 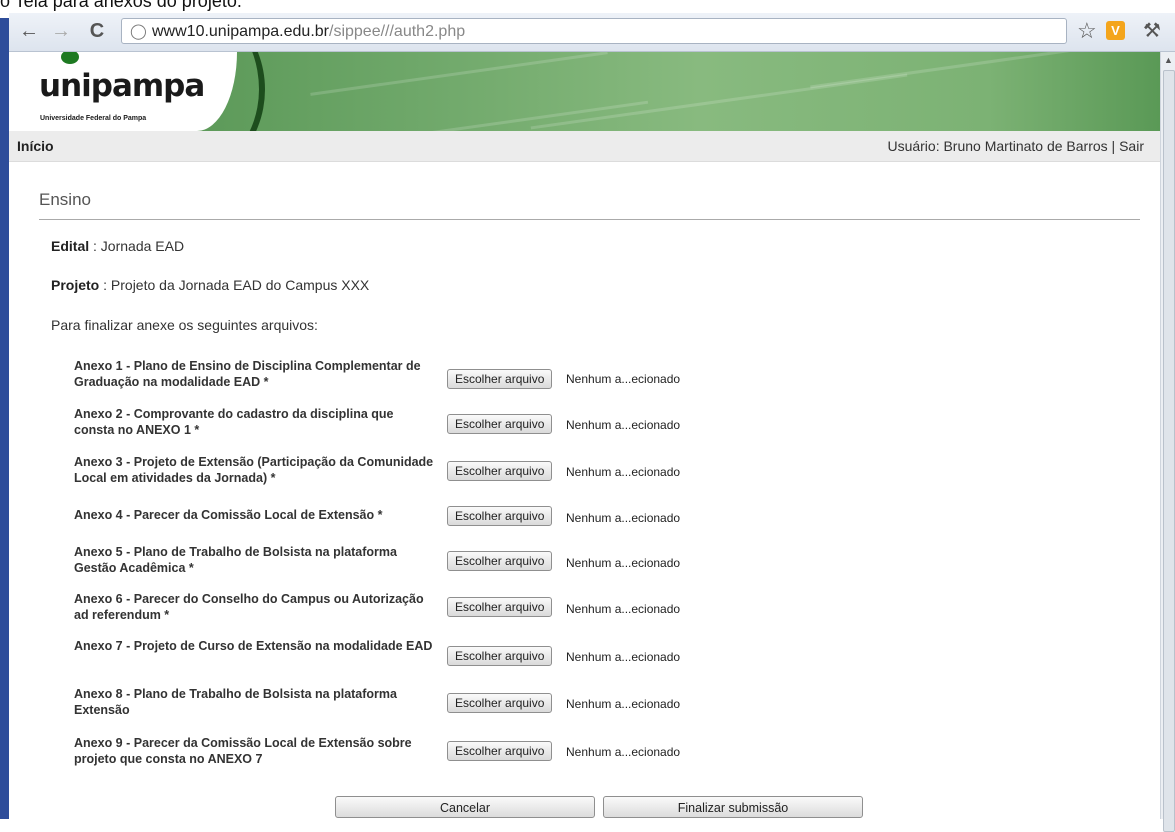 What do you see at coordinates (75, 285) in the screenshot?
I see `projeto-label: Projeto` at bounding box center [75, 285].